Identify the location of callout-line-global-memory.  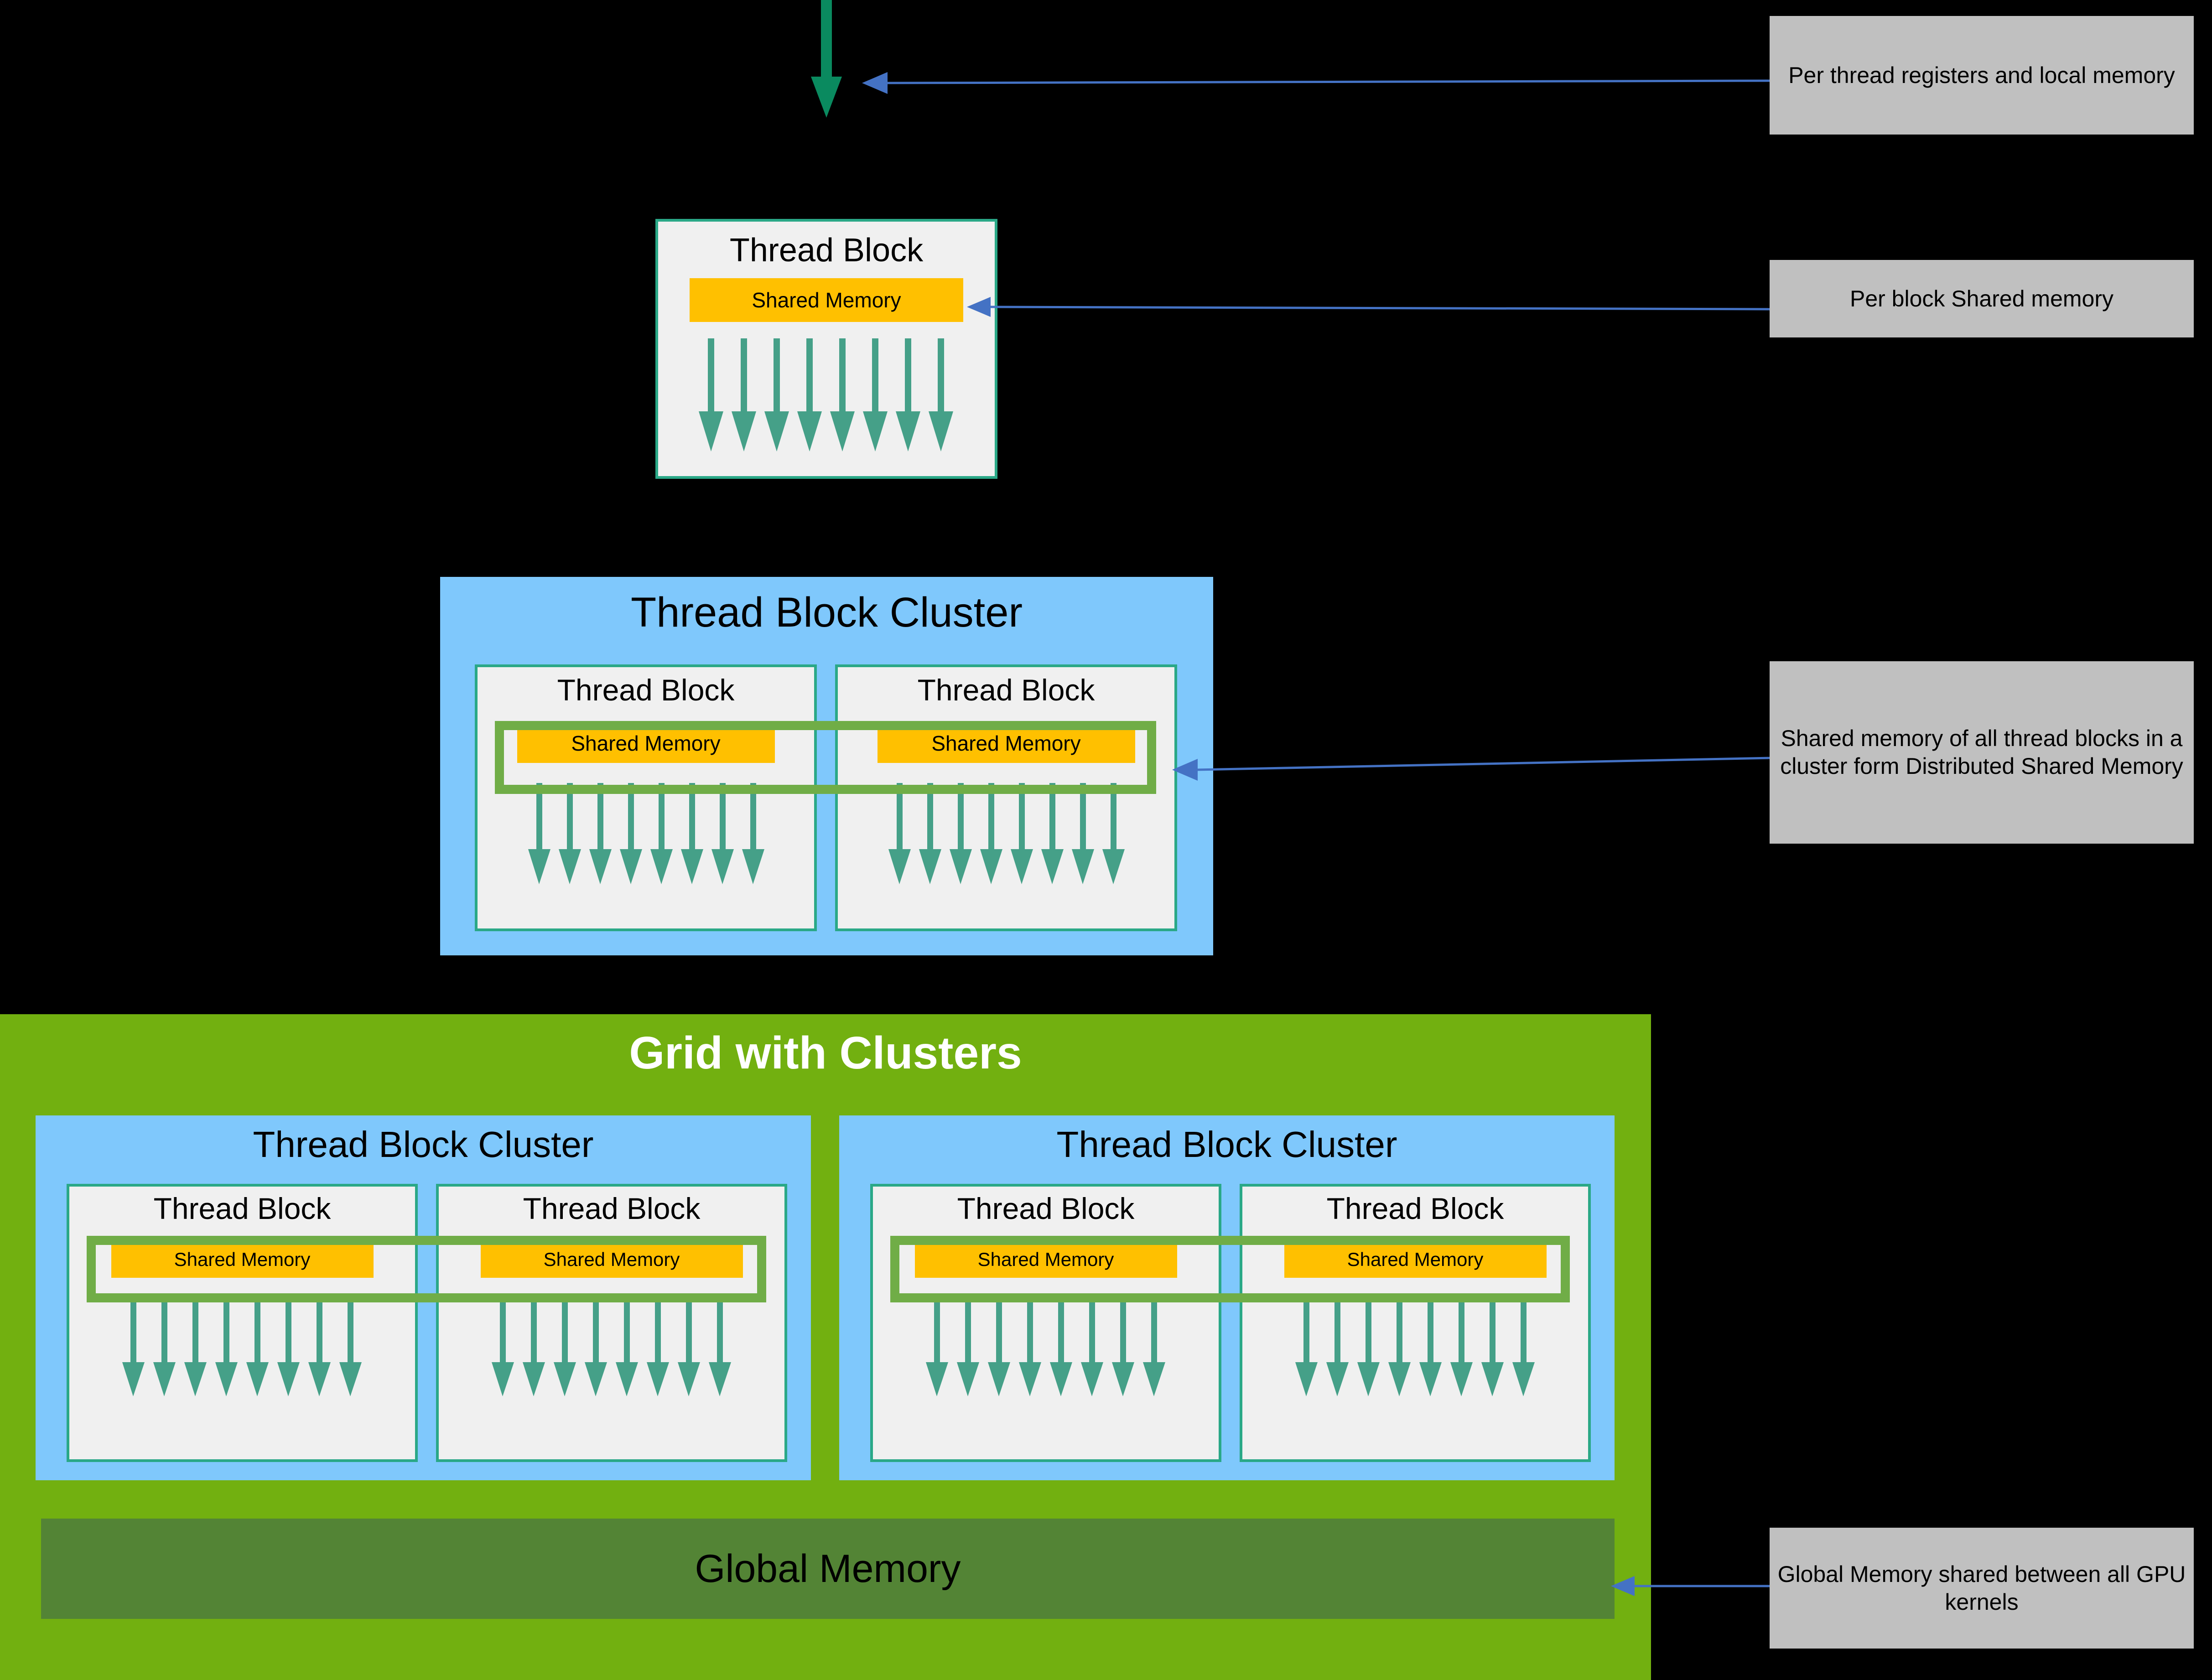
(1691, 1586).